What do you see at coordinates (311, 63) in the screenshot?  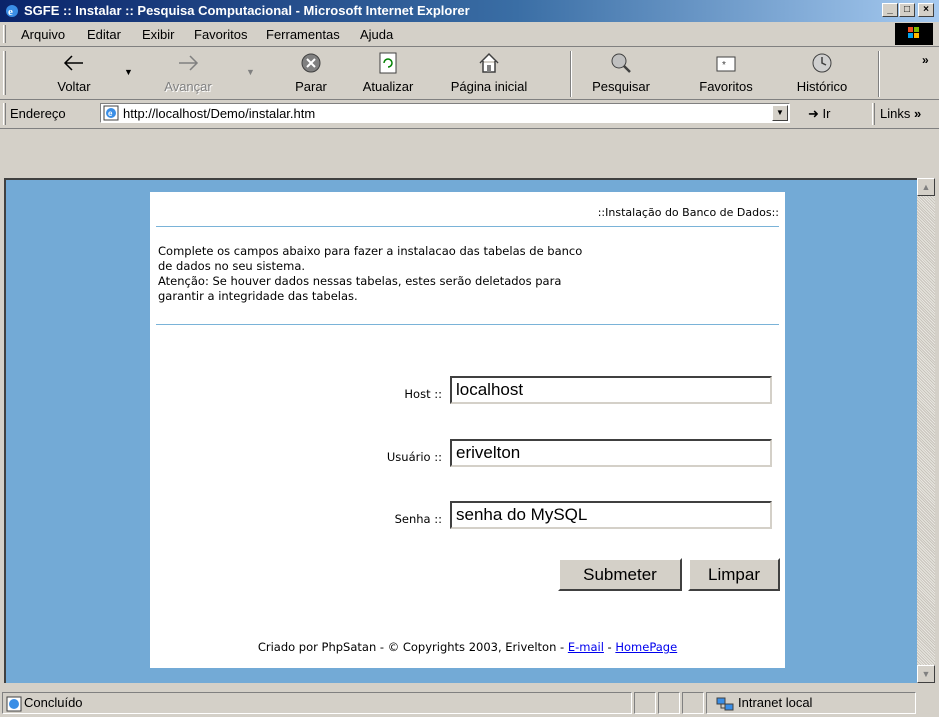 I see `stop-icon` at bounding box center [311, 63].